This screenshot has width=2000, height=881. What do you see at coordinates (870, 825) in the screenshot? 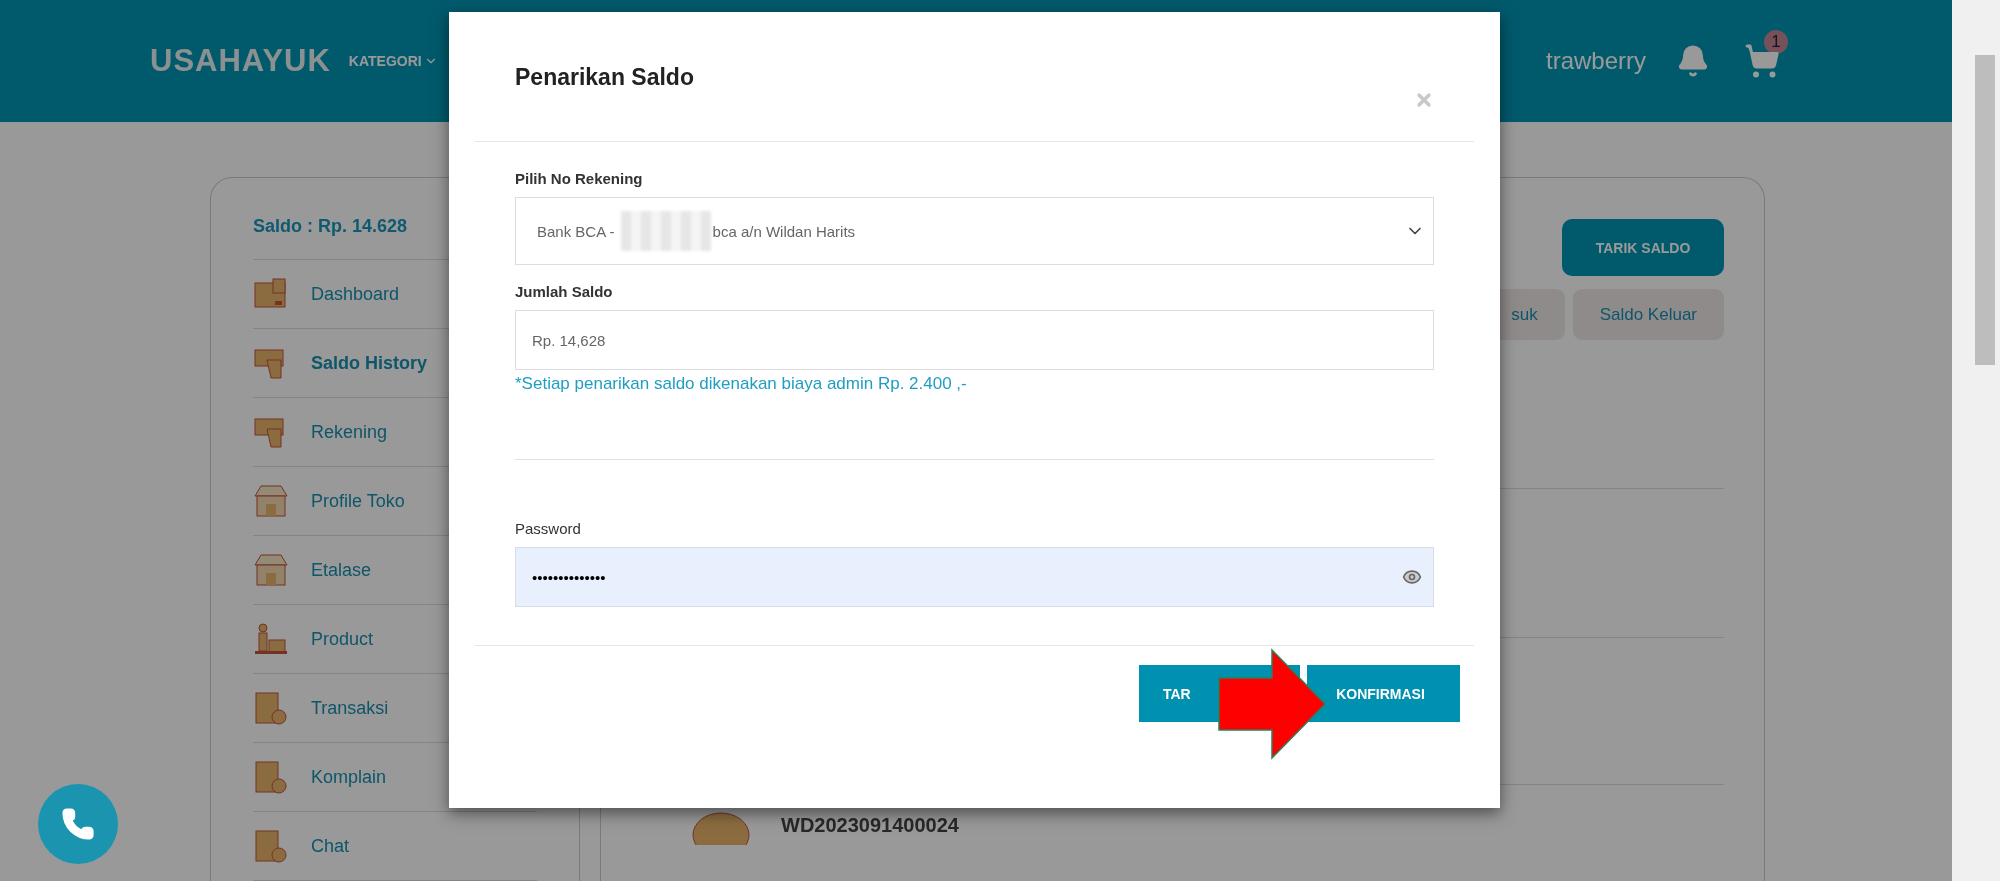
I see `transaction-id: WD2023091400024` at bounding box center [870, 825].